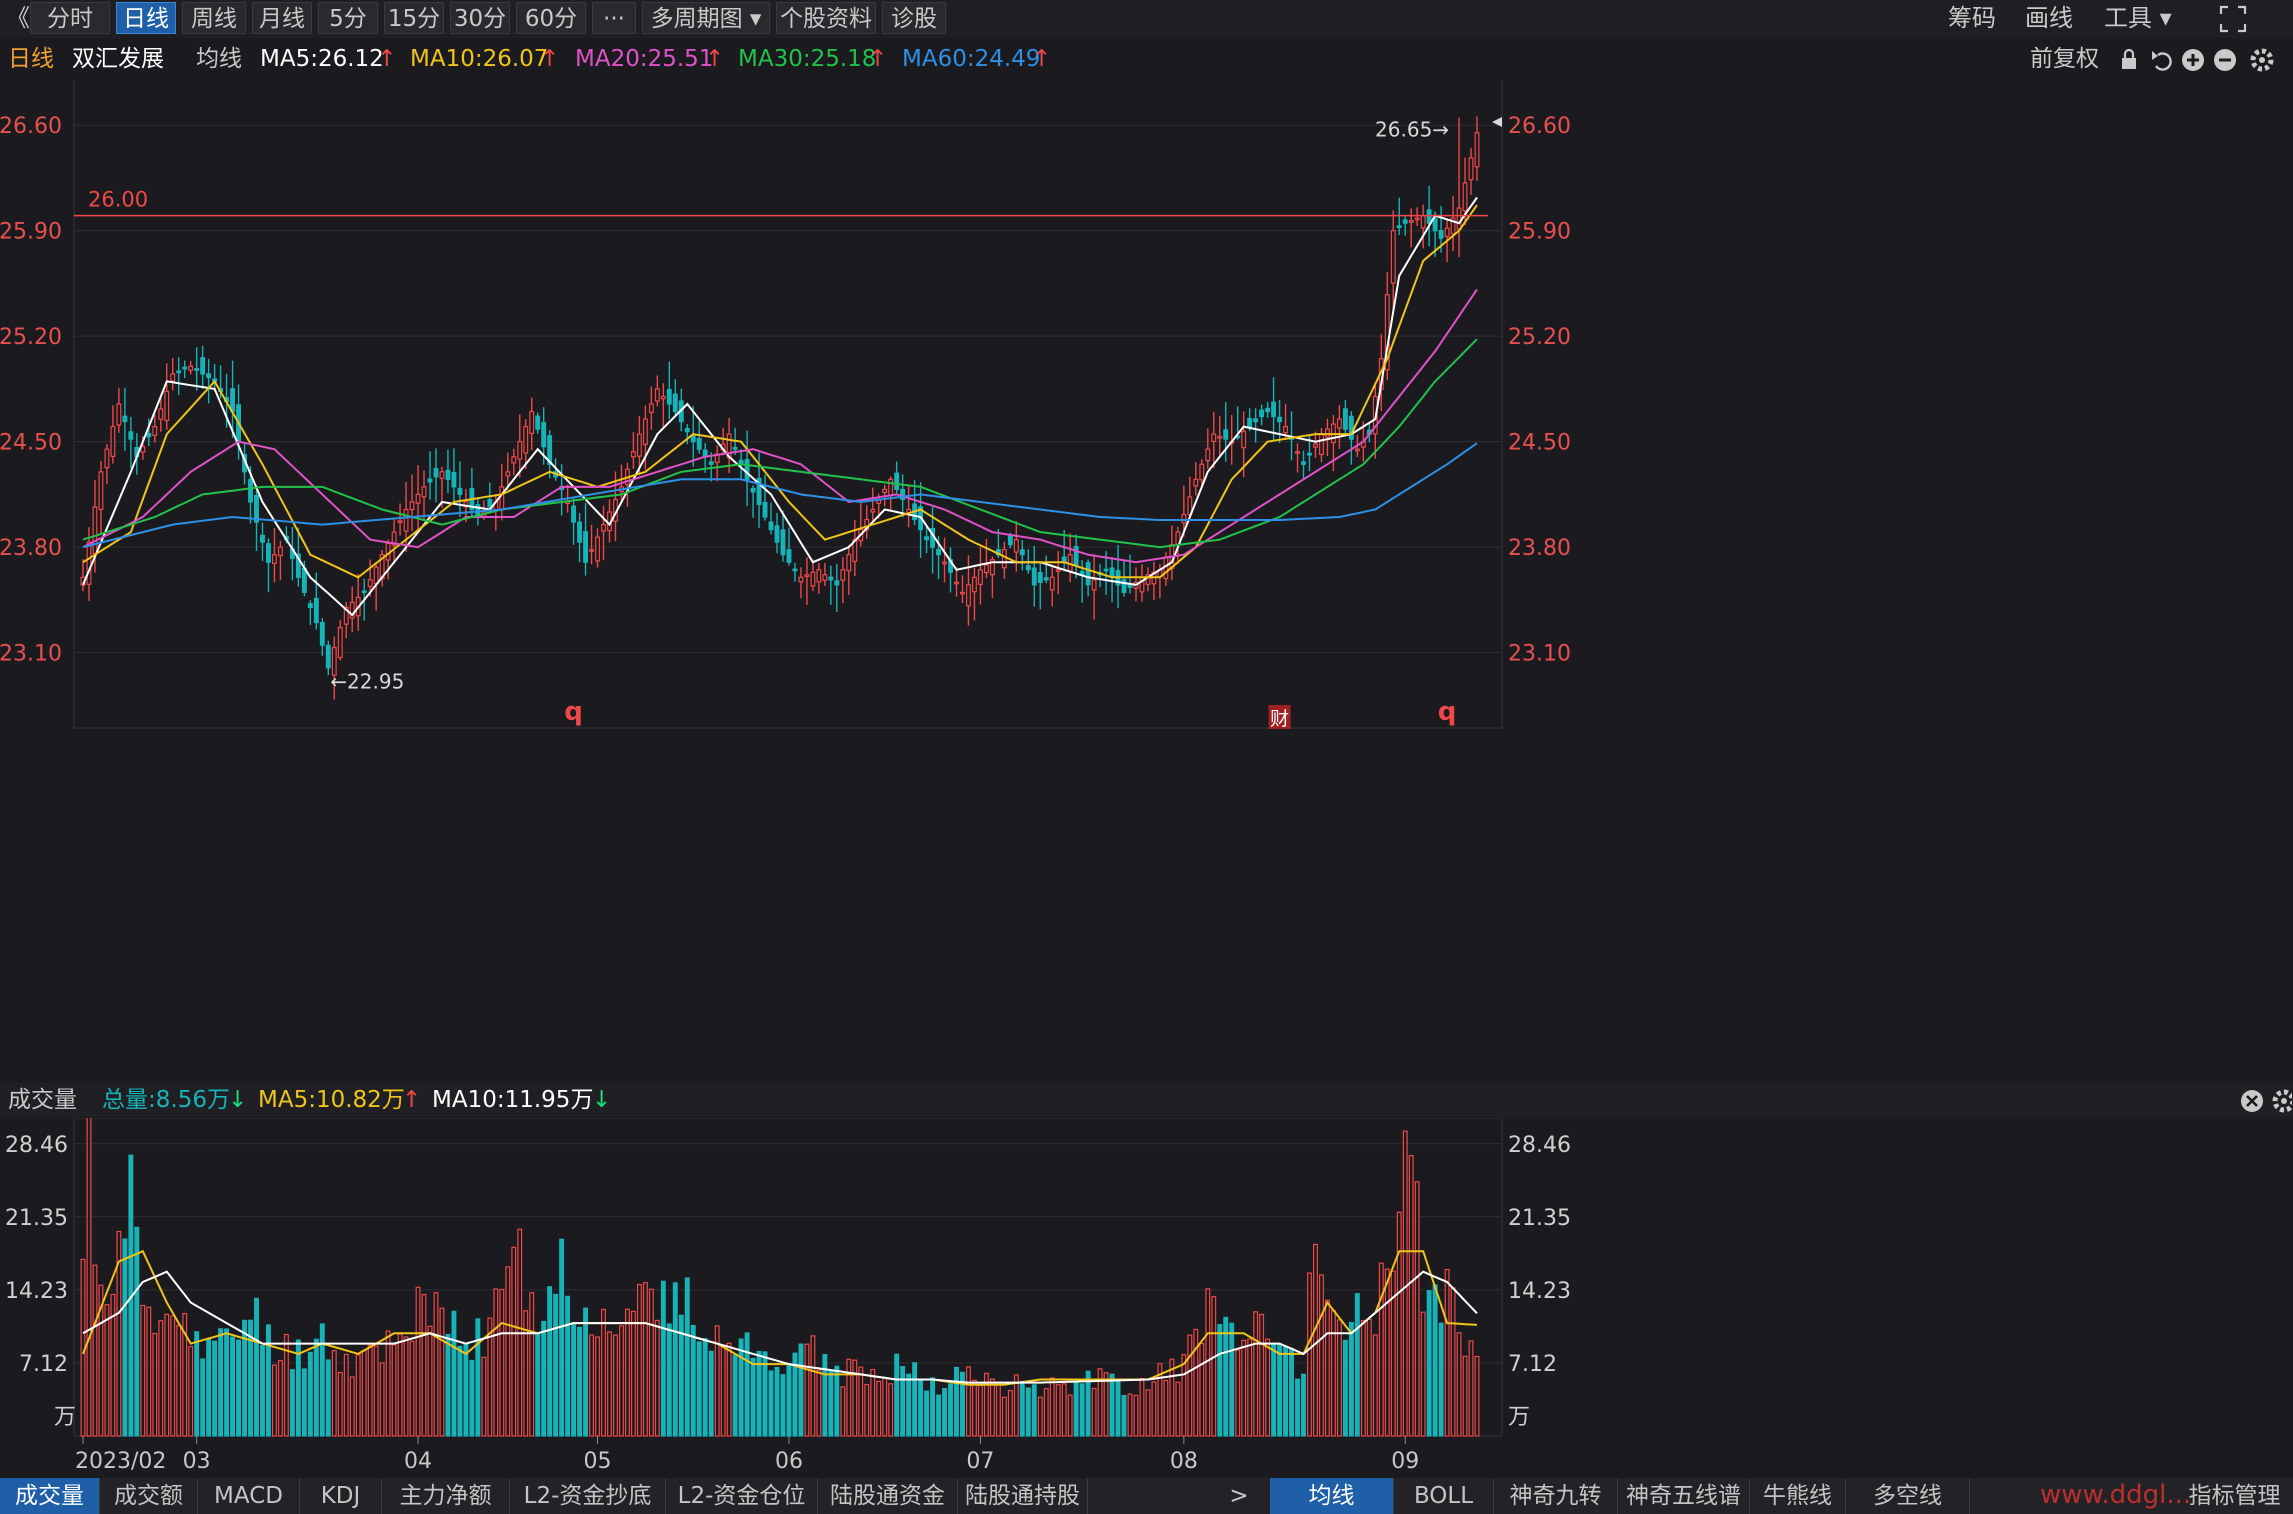 The width and height of the screenshot is (2293, 1514). What do you see at coordinates (1539, 232) in the screenshot?
I see `y-tick-label-right: 25.90` at bounding box center [1539, 232].